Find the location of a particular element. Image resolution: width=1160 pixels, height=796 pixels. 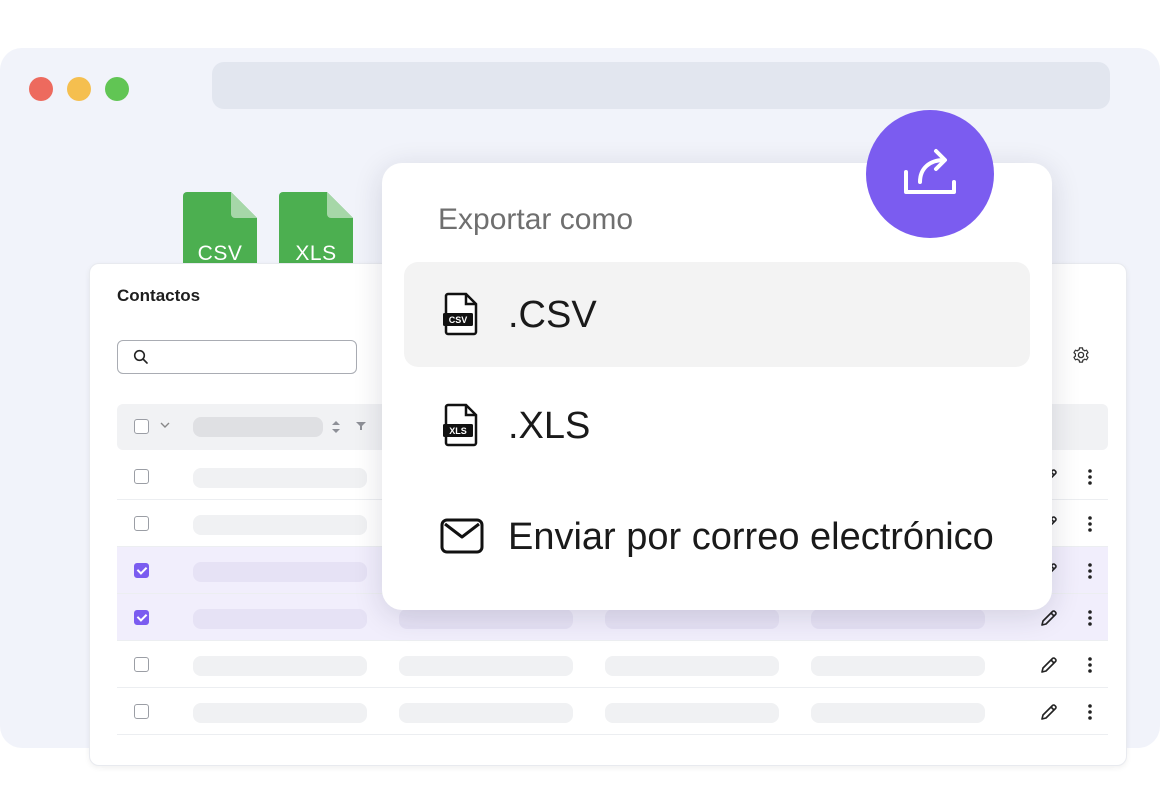

export-csv-label: .CSV is located at coordinates (552, 315).